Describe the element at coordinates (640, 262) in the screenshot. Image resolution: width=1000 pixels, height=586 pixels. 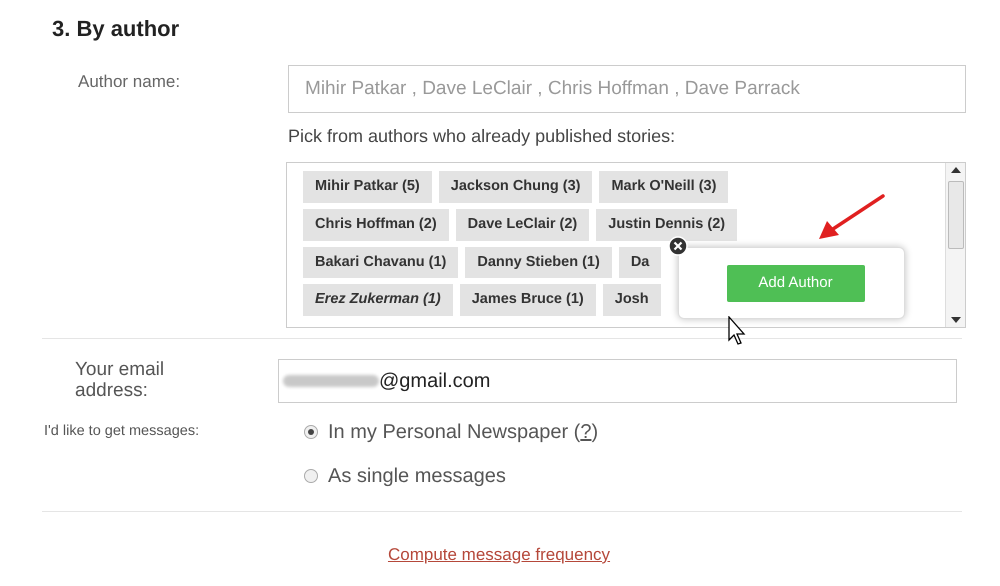
I see `author-chip: Da` at that location.